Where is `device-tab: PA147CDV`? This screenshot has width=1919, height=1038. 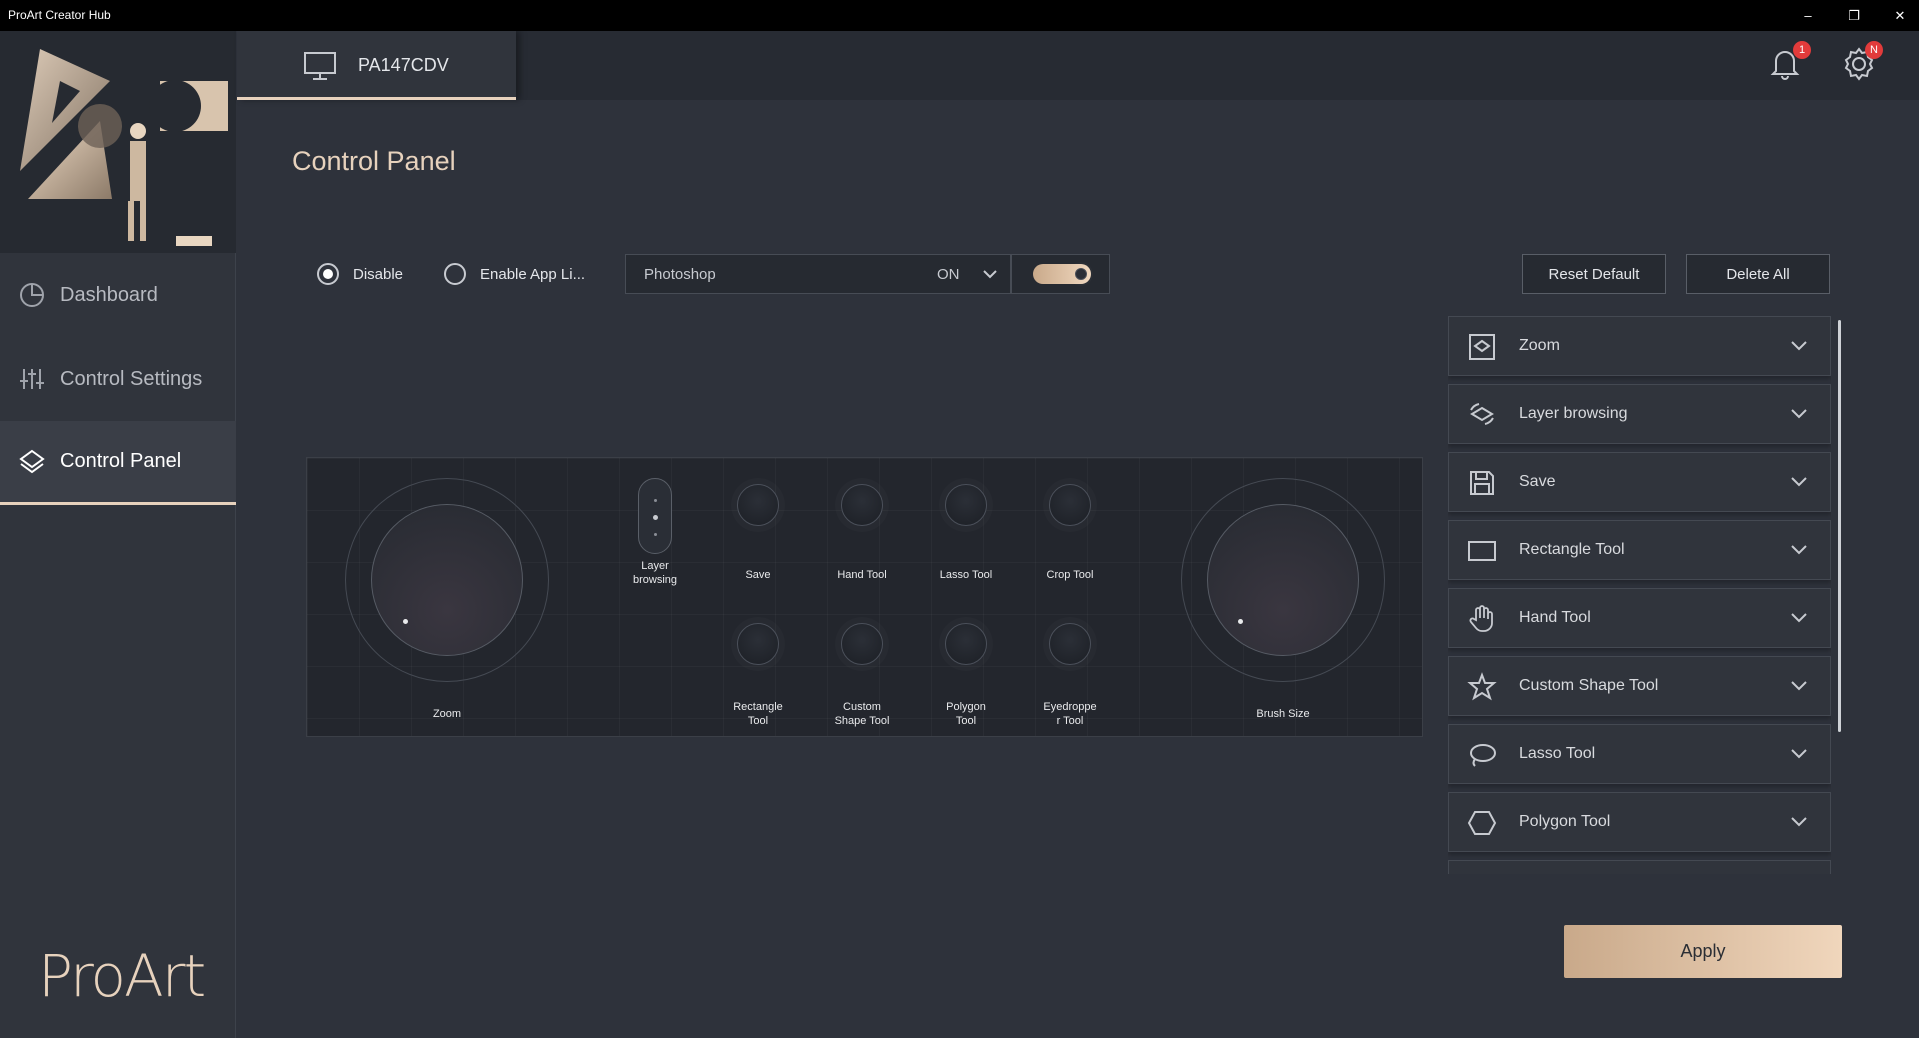 device-tab: PA147CDV is located at coordinates (376, 65).